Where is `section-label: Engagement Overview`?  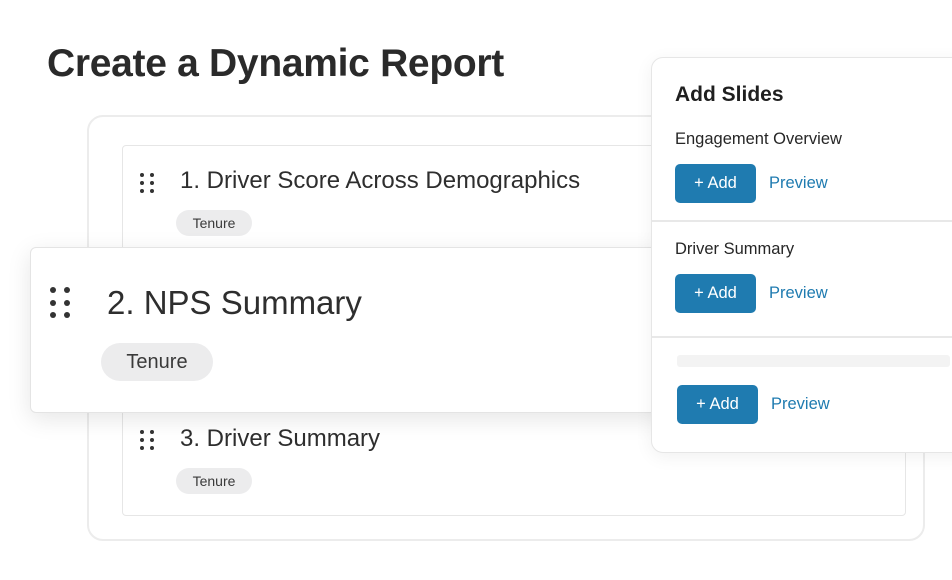
section-label: Engagement Overview is located at coordinates (758, 139).